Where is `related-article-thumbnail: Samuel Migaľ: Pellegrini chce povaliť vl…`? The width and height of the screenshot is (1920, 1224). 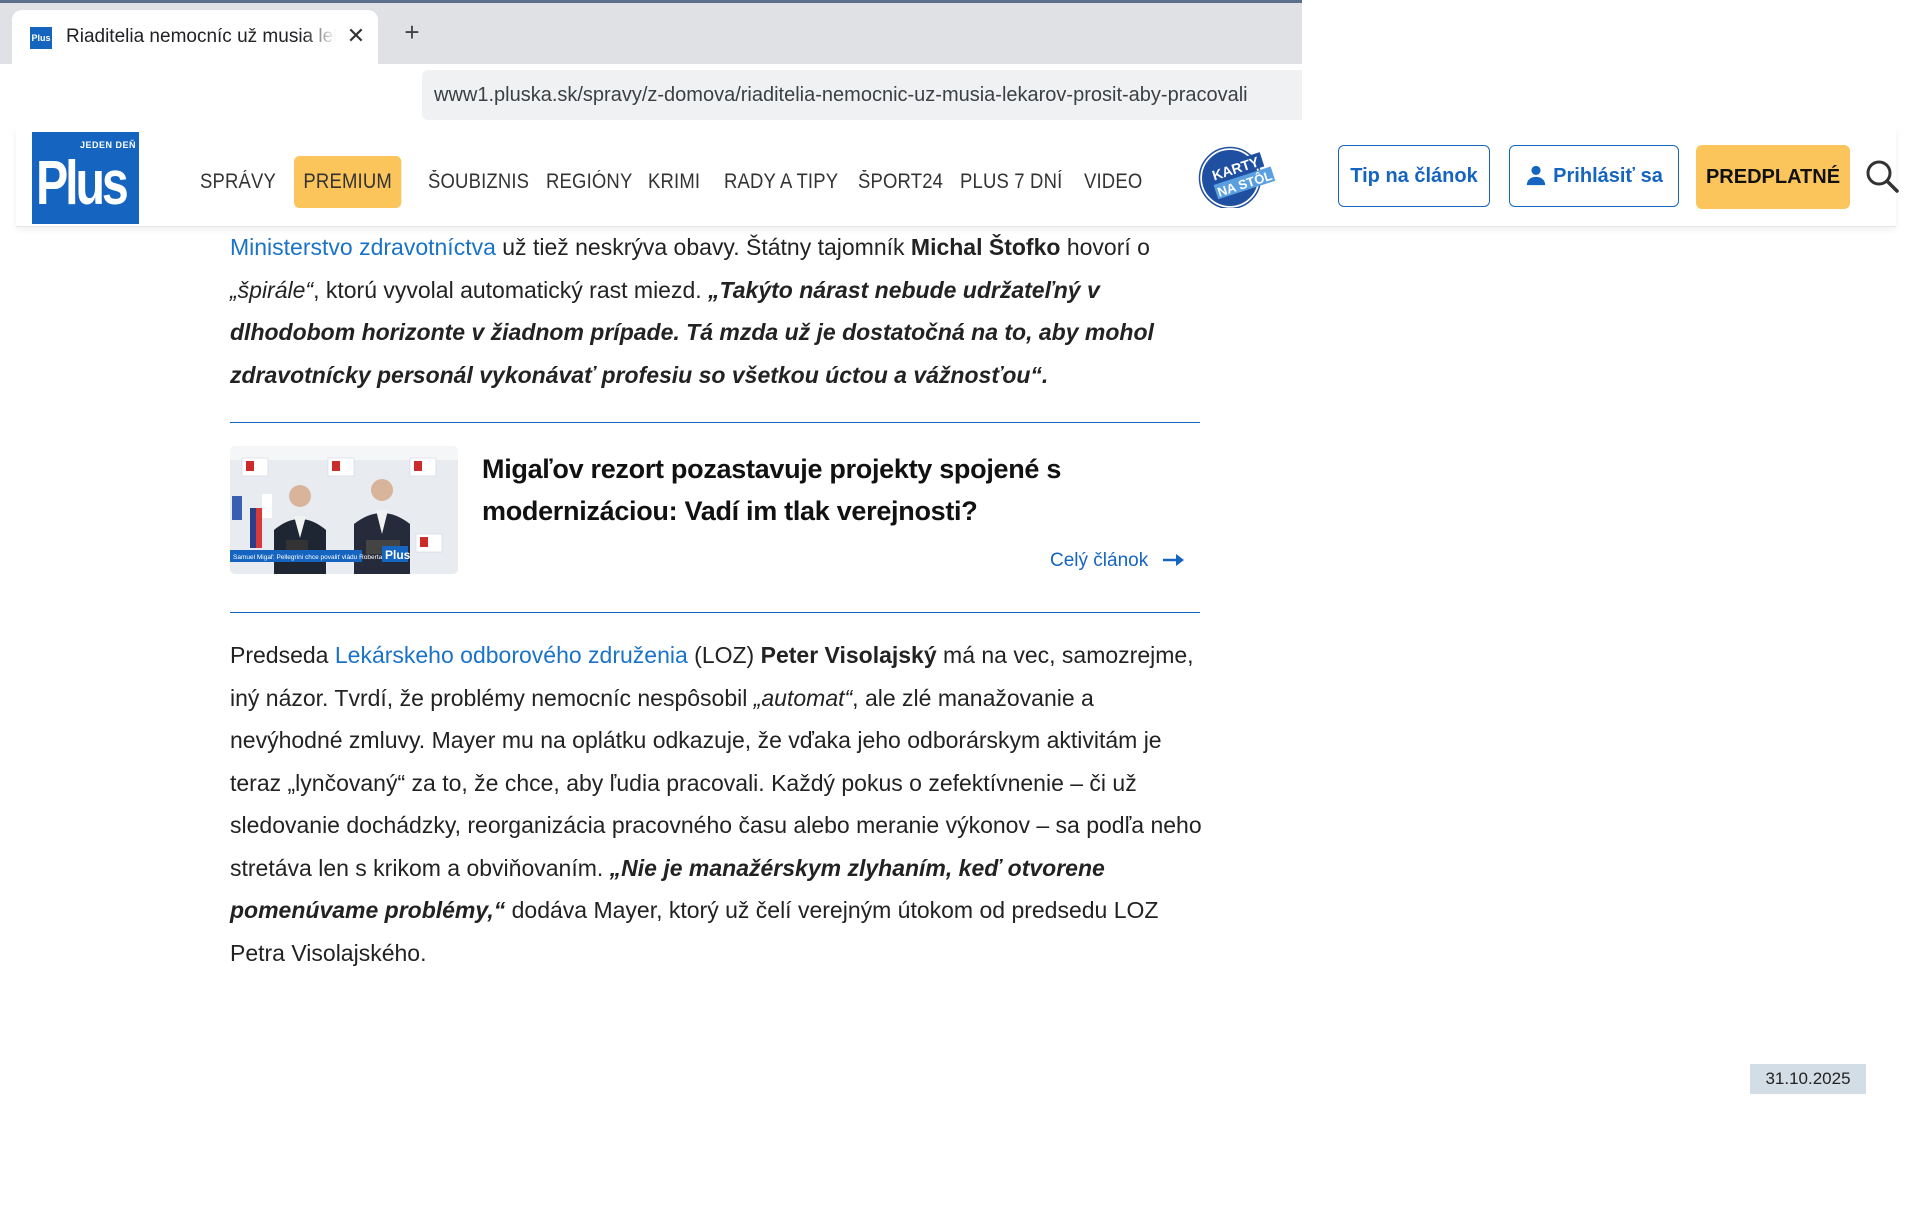
related-article-thumbnail: Samuel Migaľ: Pellegrini chce povaliť vl… is located at coordinates (344, 510).